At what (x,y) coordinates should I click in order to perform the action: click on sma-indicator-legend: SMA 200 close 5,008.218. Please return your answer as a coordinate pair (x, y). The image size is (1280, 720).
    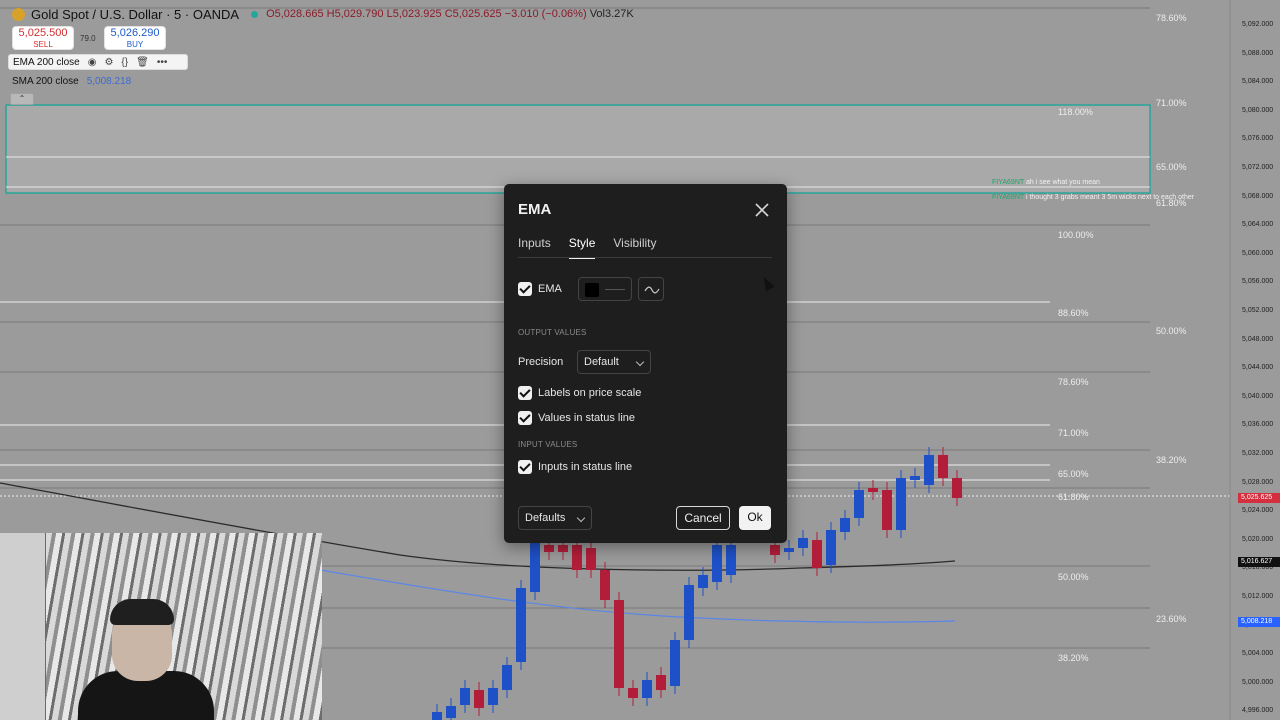
    Looking at the image, I should click on (71, 81).